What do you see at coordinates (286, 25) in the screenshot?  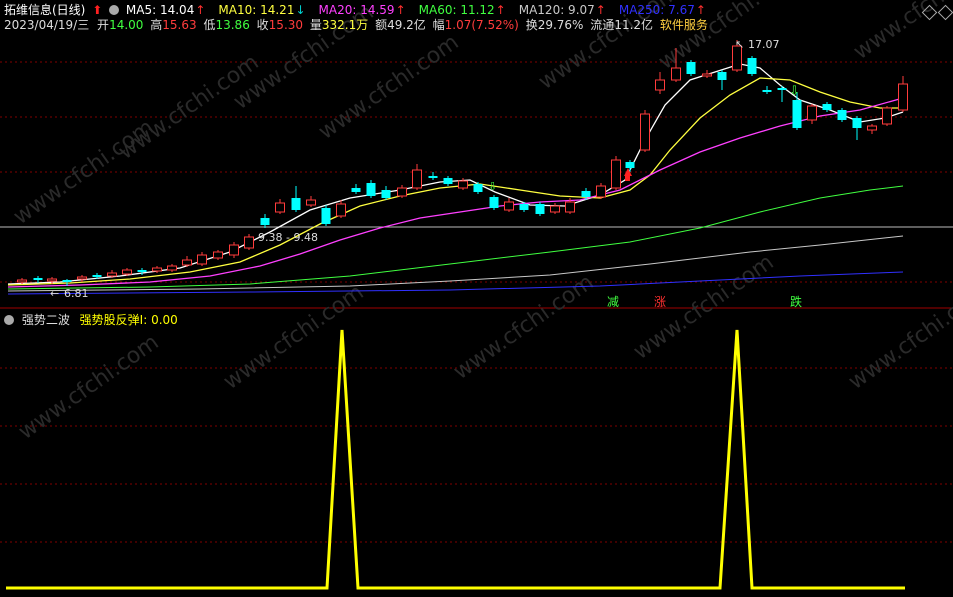 I see `close-value: 15.30` at bounding box center [286, 25].